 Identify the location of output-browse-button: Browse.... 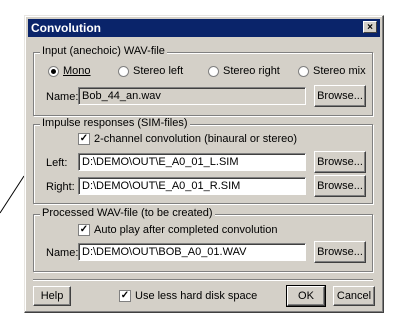
(340, 252).